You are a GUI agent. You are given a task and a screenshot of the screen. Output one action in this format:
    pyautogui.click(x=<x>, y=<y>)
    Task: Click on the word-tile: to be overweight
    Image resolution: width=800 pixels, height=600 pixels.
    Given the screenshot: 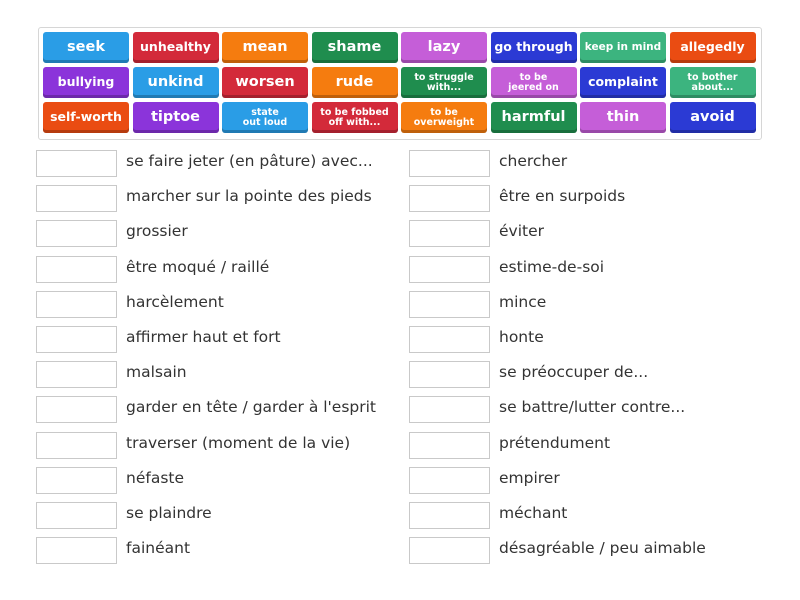 What is the action you would take?
    pyautogui.click(x=444, y=117)
    